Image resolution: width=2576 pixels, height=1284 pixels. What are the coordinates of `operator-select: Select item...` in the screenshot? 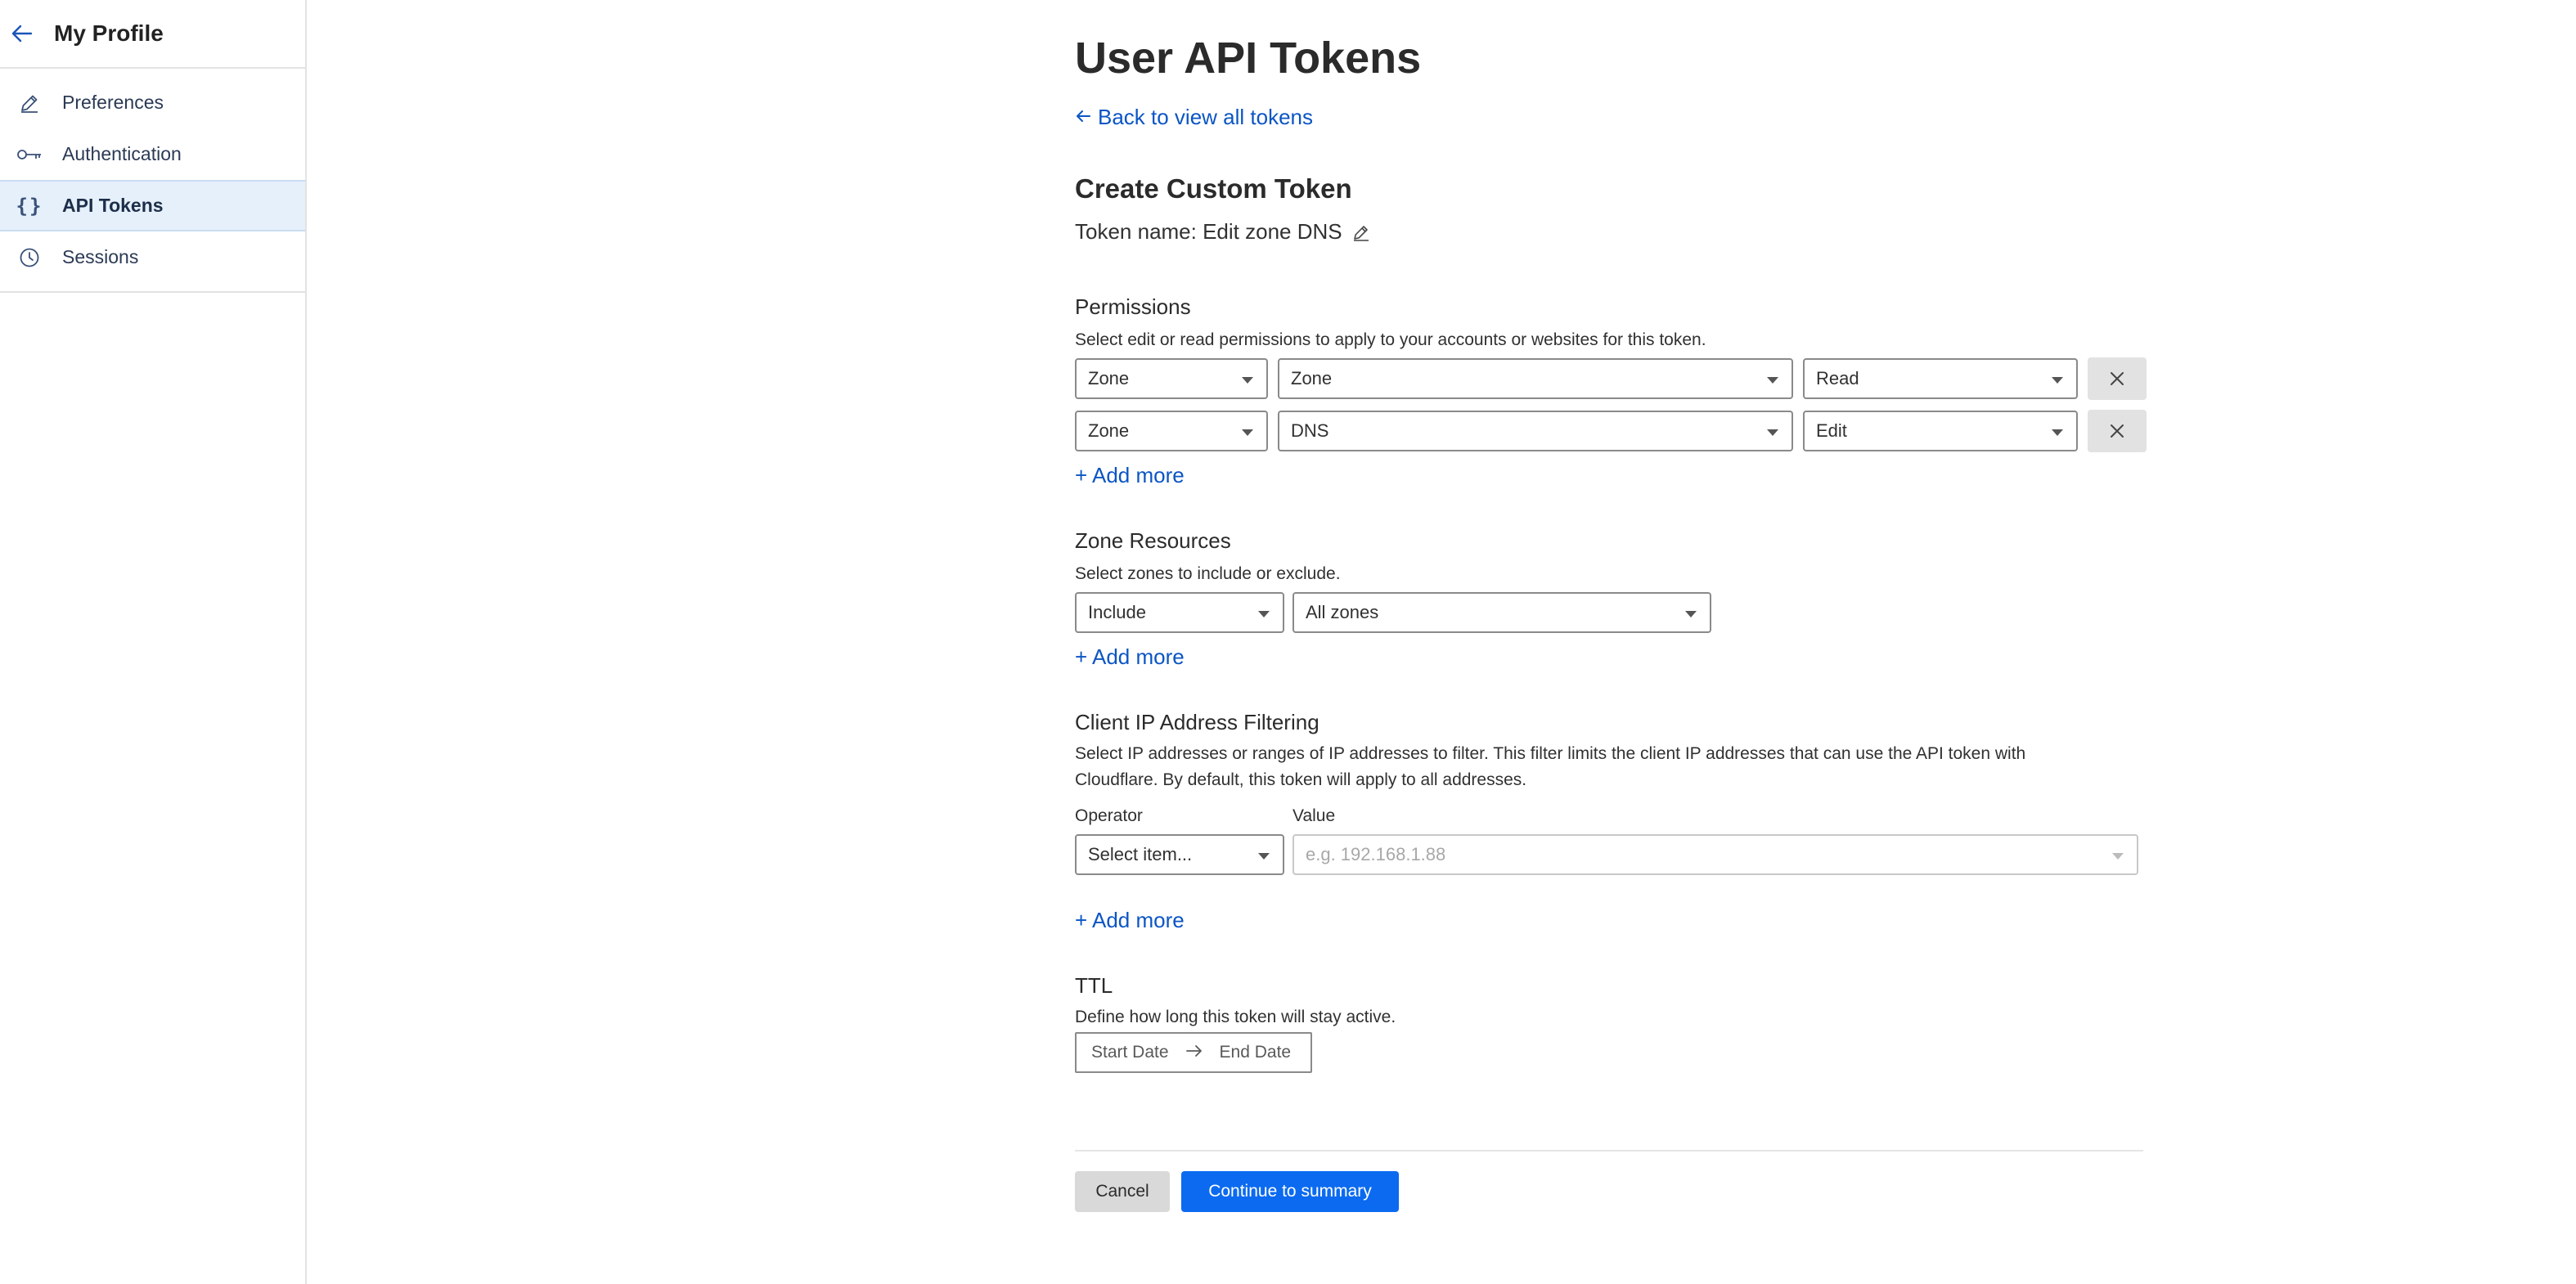 It's located at (1180, 855).